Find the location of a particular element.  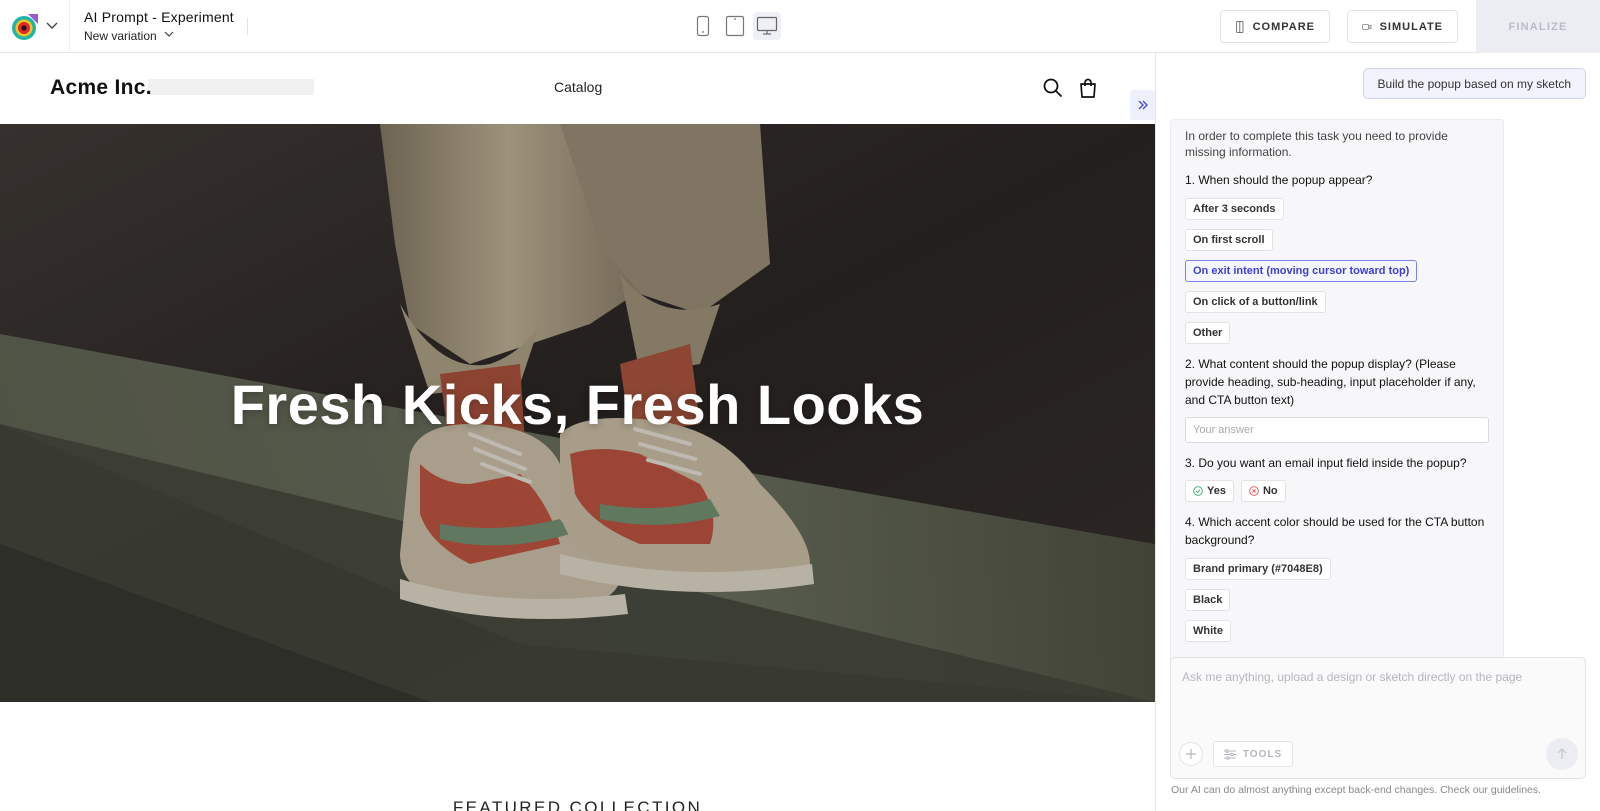

no-label: No is located at coordinates (1270, 491).